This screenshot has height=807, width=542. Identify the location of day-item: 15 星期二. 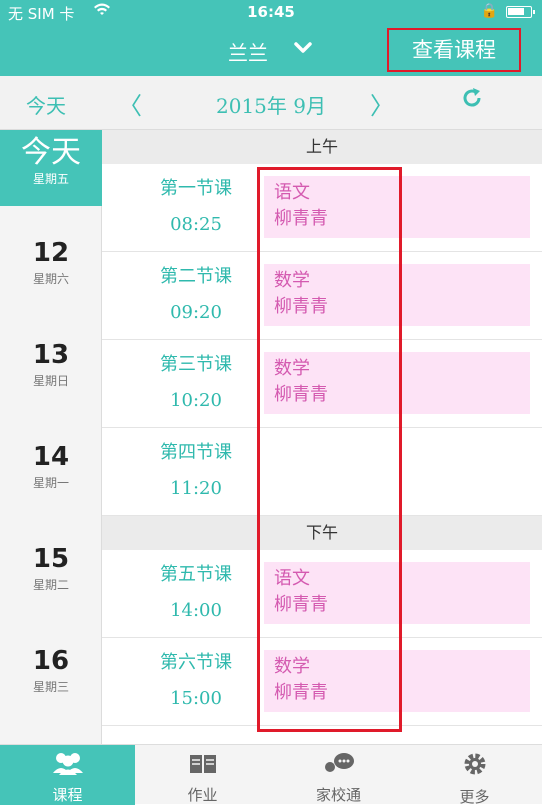
(51, 568).